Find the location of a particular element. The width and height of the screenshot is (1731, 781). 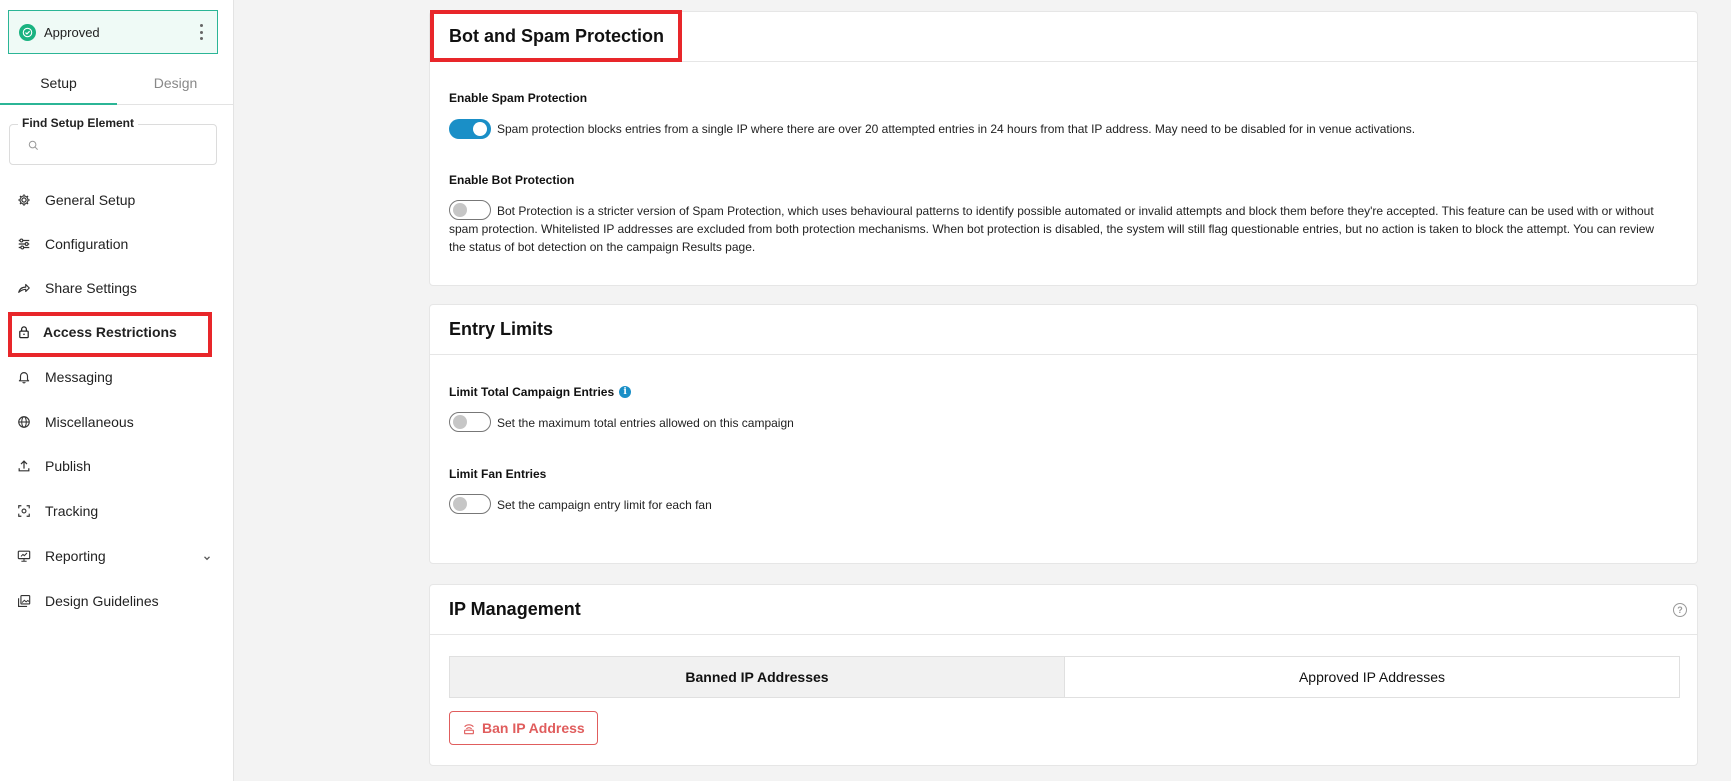

ban-ip-button: Ban IP Address is located at coordinates (523, 728).